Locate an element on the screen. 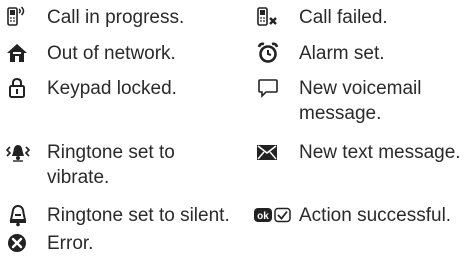 This screenshot has width=469, height=259. legend-label: Call in progress. is located at coordinates (116, 17).